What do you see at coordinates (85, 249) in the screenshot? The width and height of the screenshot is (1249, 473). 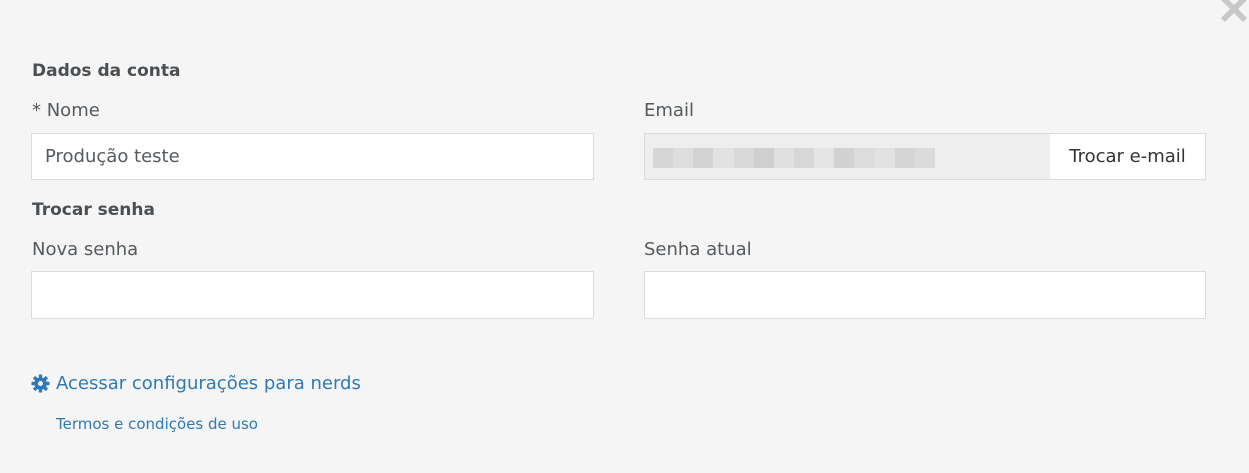 I see `new-password-label: Nova senha` at bounding box center [85, 249].